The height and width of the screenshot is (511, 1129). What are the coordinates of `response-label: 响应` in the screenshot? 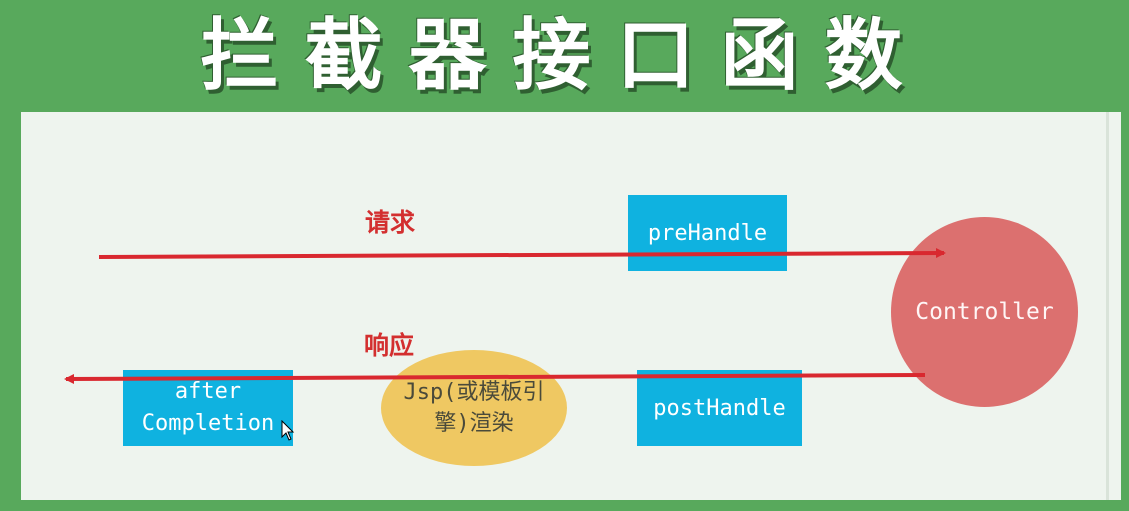 It's located at (389, 345).